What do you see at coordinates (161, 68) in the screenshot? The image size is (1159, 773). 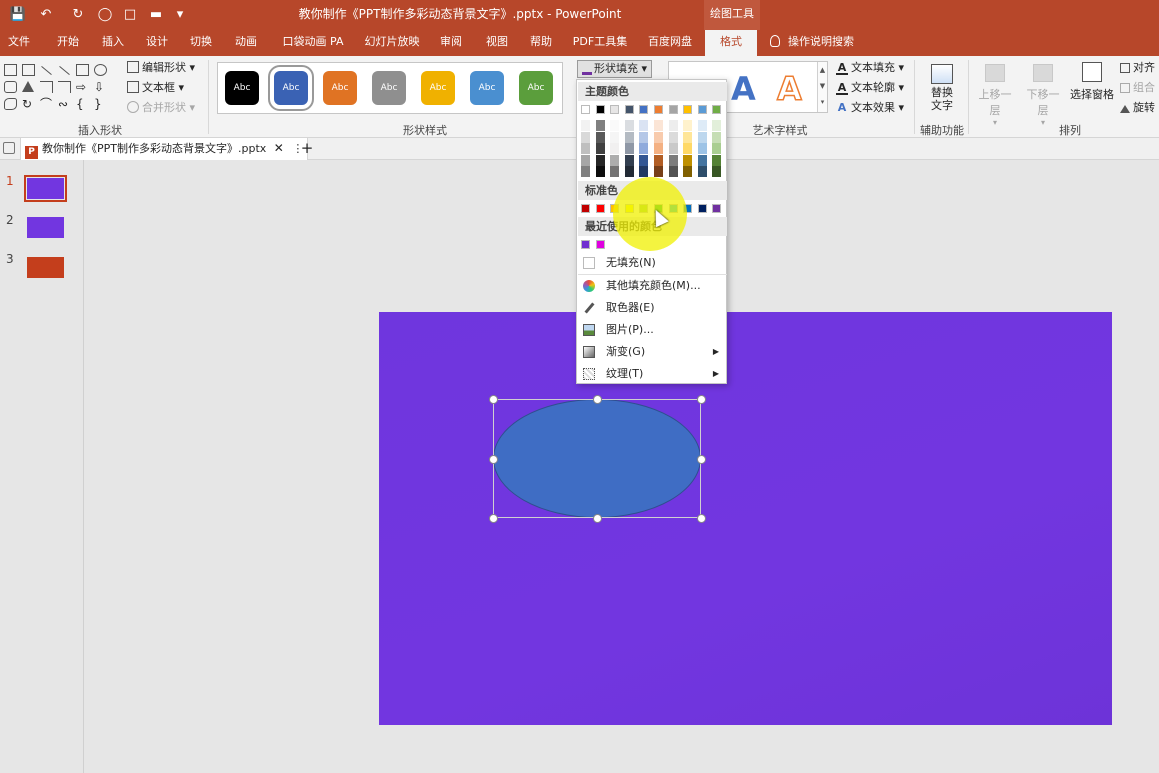 I see `edit-shape-button: 编辑形状 ▾` at bounding box center [161, 68].